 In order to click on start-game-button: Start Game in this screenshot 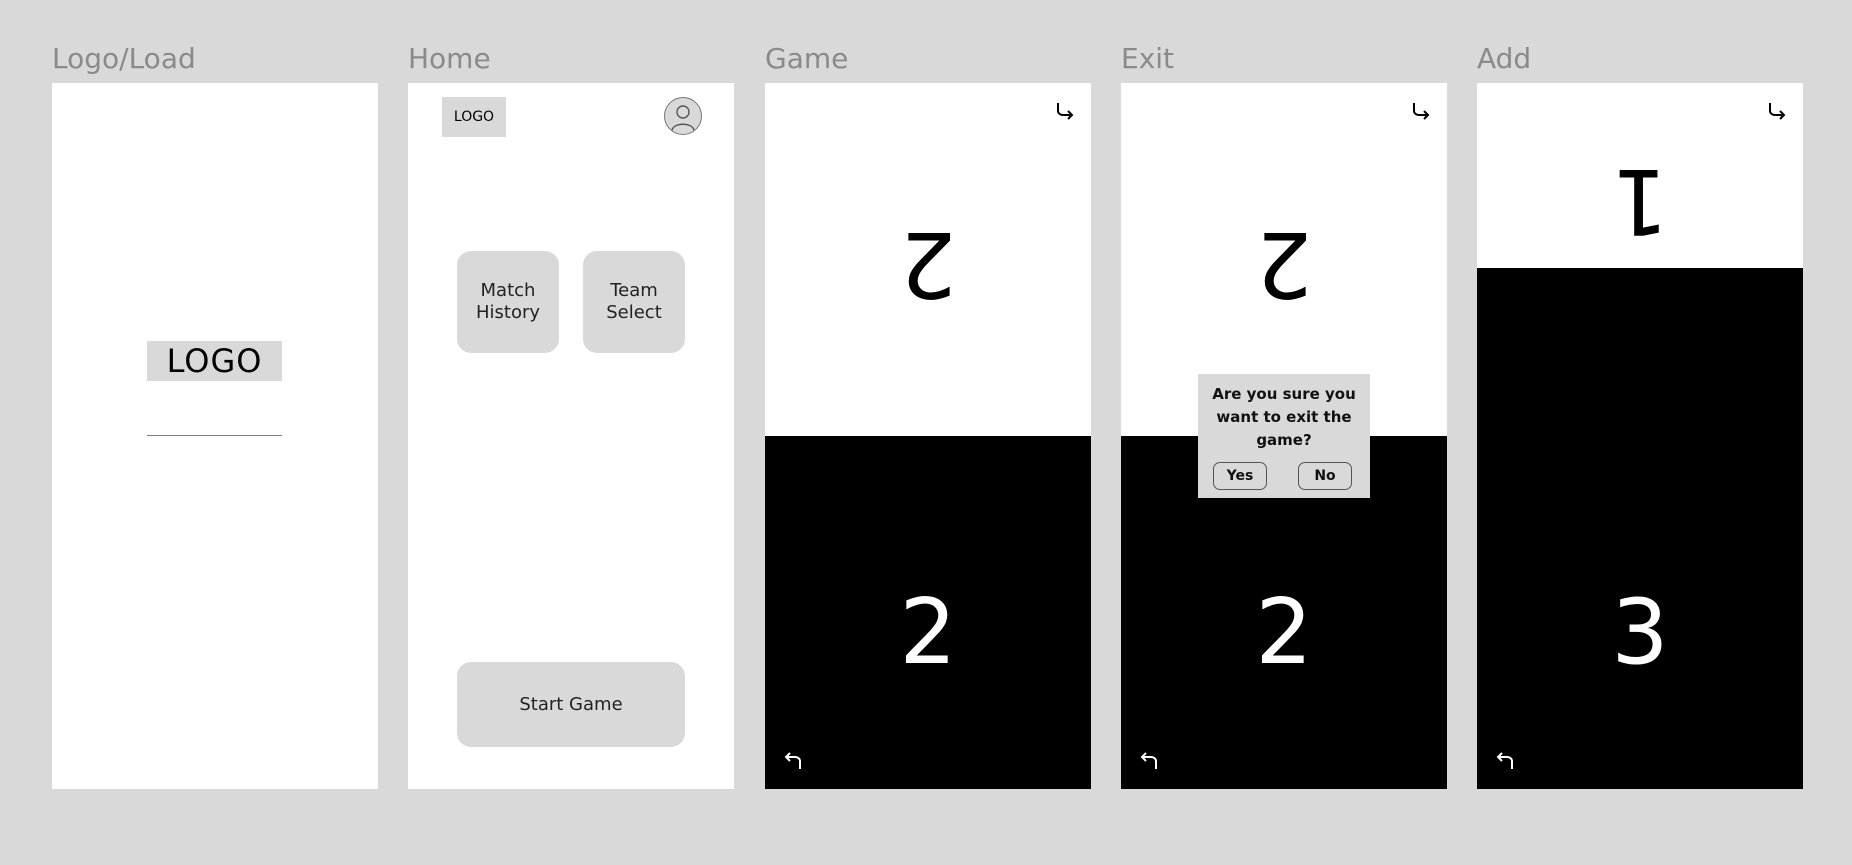, I will do `click(571, 704)`.